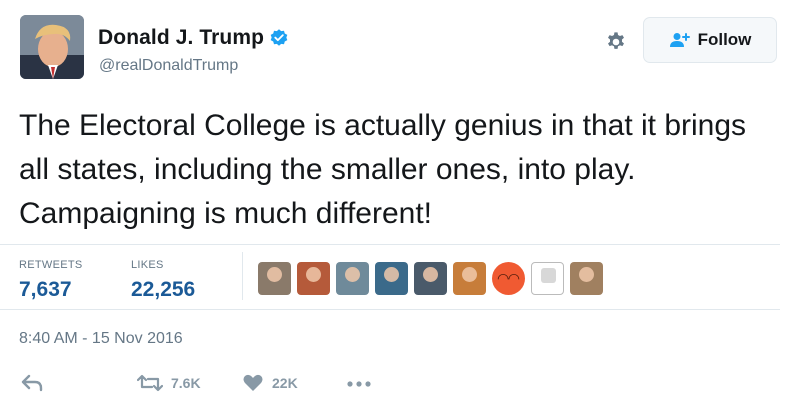 Image resolution: width=800 pixels, height=418 pixels. What do you see at coordinates (181, 38) in the screenshot?
I see `author-name: Donald J. Trump` at bounding box center [181, 38].